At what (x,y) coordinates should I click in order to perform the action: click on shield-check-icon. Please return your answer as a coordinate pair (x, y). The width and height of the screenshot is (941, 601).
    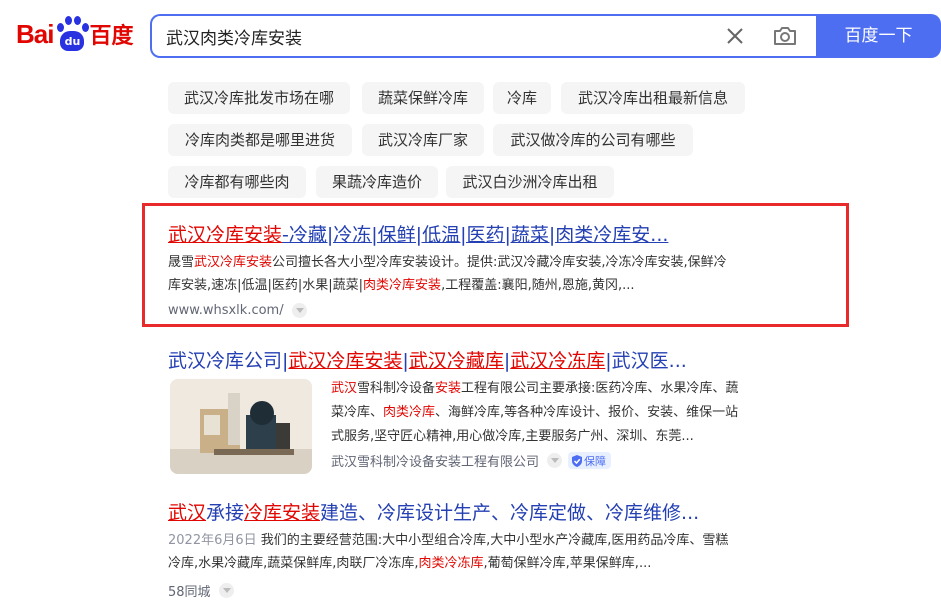
    Looking at the image, I should click on (577, 460).